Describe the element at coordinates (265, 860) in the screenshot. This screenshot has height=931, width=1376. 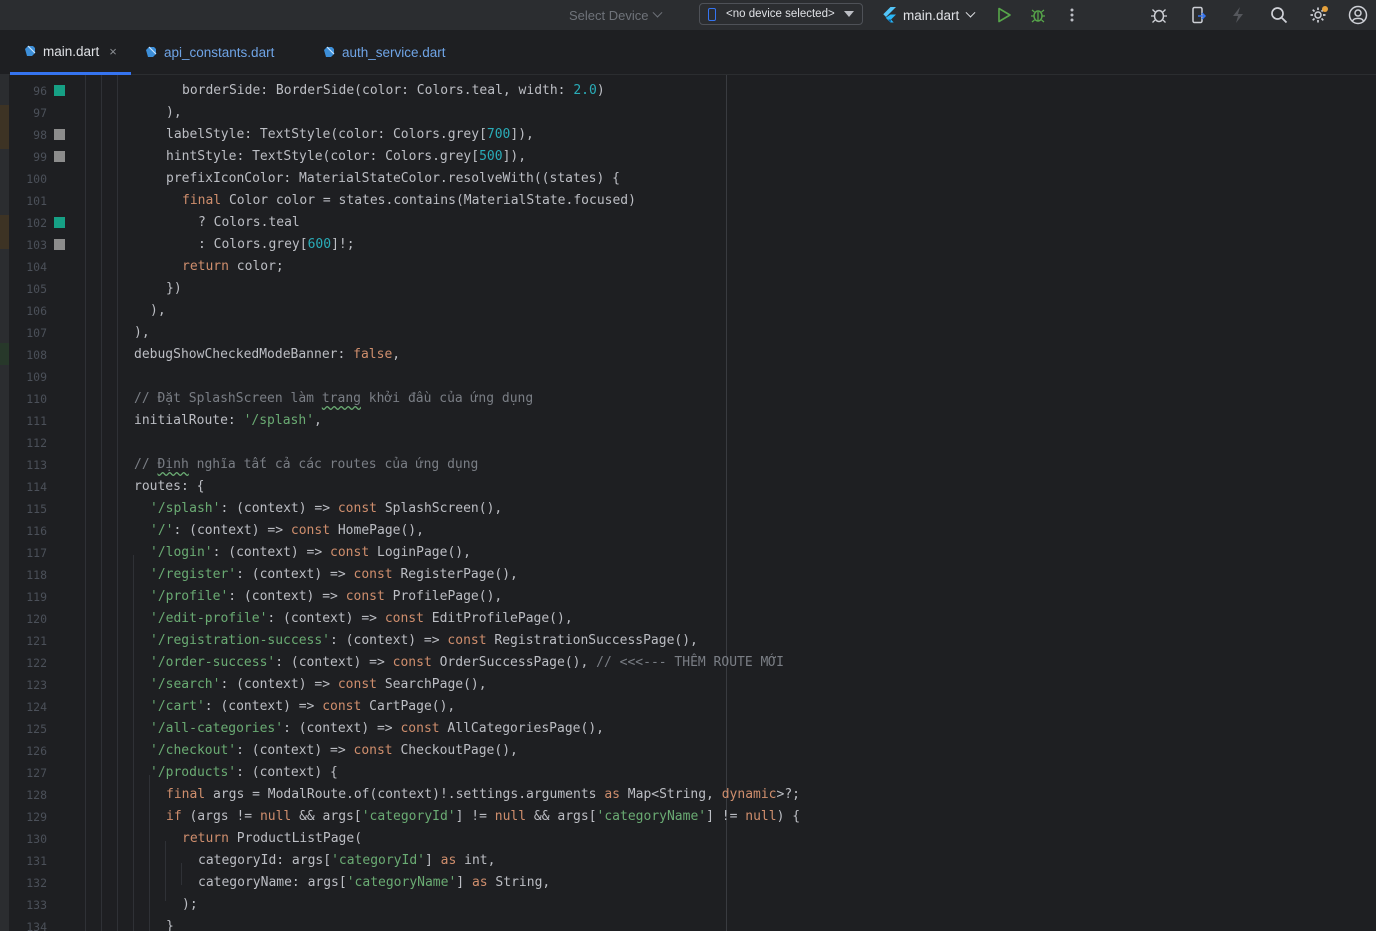
I see `code-token: categoryId: args[` at that location.